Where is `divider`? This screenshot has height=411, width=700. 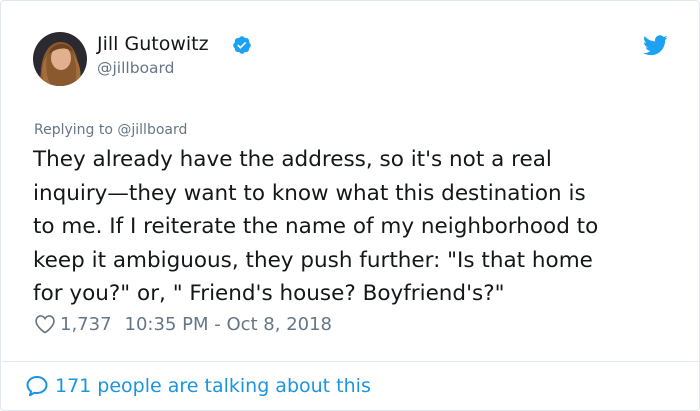 divider is located at coordinates (351, 361).